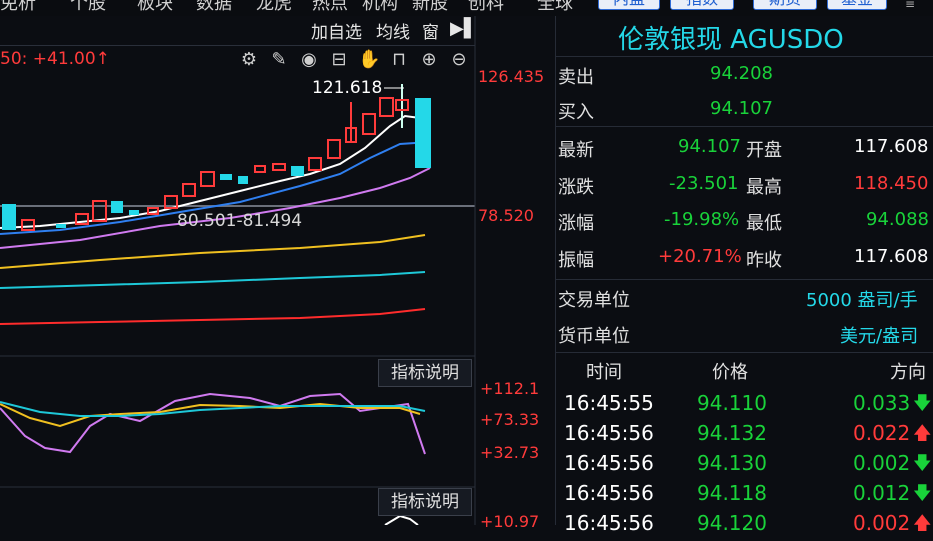 This screenshot has width=933, height=541. What do you see at coordinates (214, 7) in the screenshot?
I see `menu-item-3: 数据` at bounding box center [214, 7].